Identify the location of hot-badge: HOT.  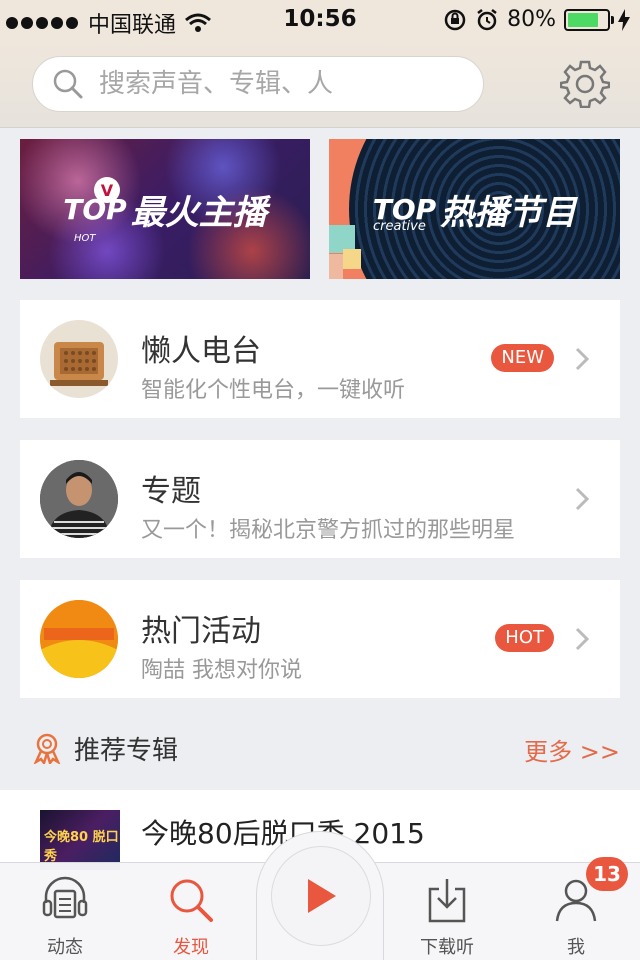
(524, 638).